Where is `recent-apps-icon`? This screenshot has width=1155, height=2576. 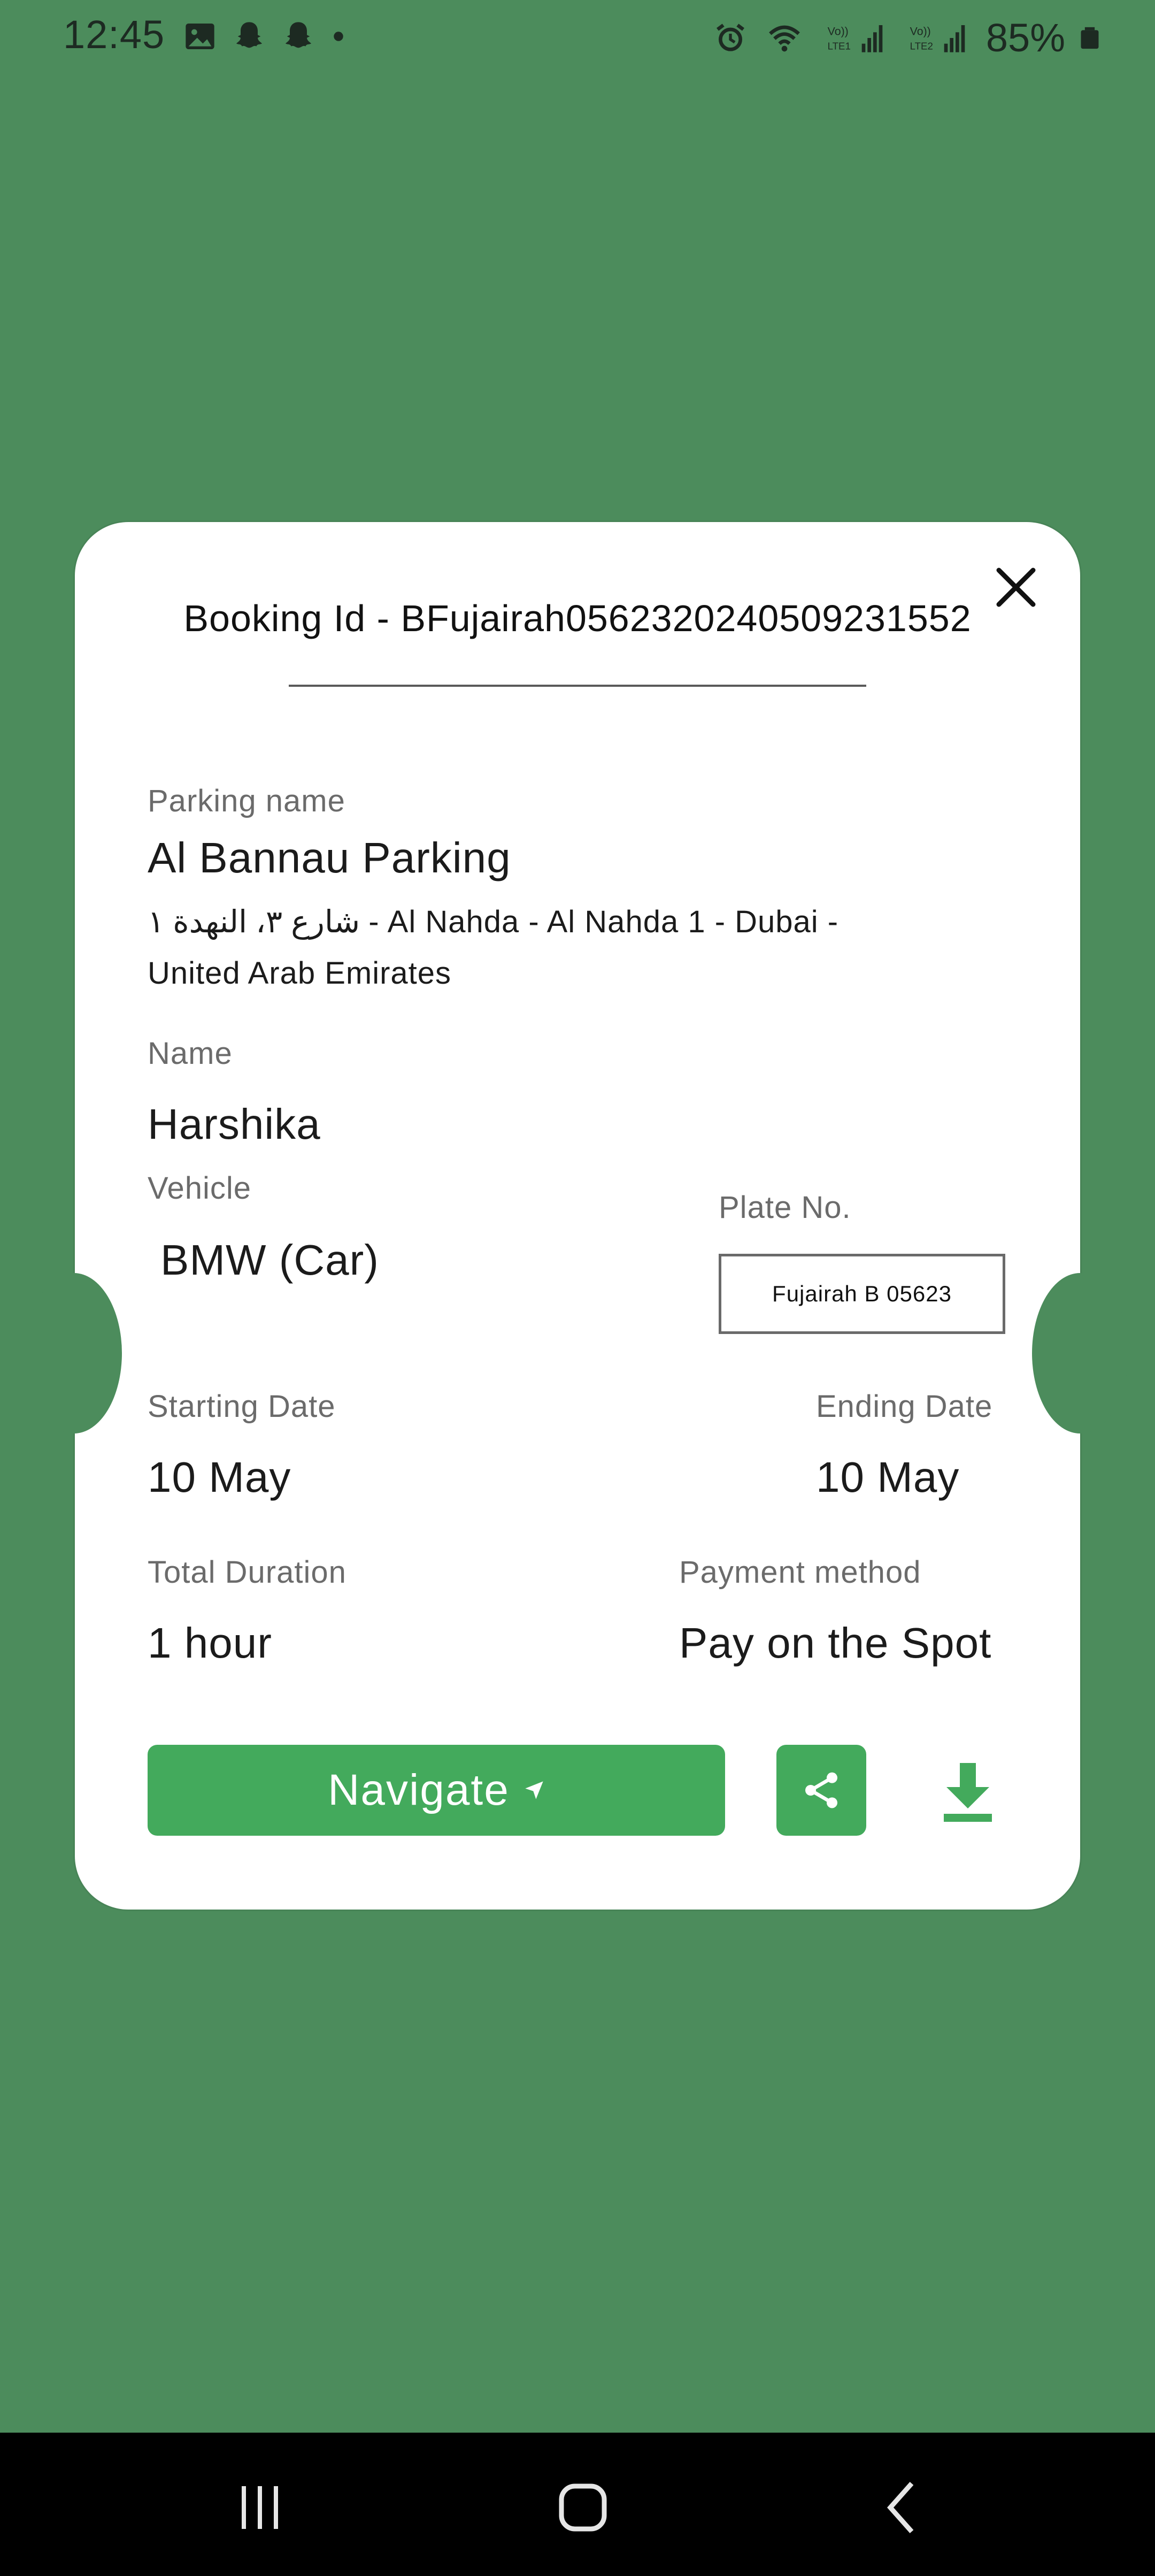 recent-apps-icon is located at coordinates (260, 2507).